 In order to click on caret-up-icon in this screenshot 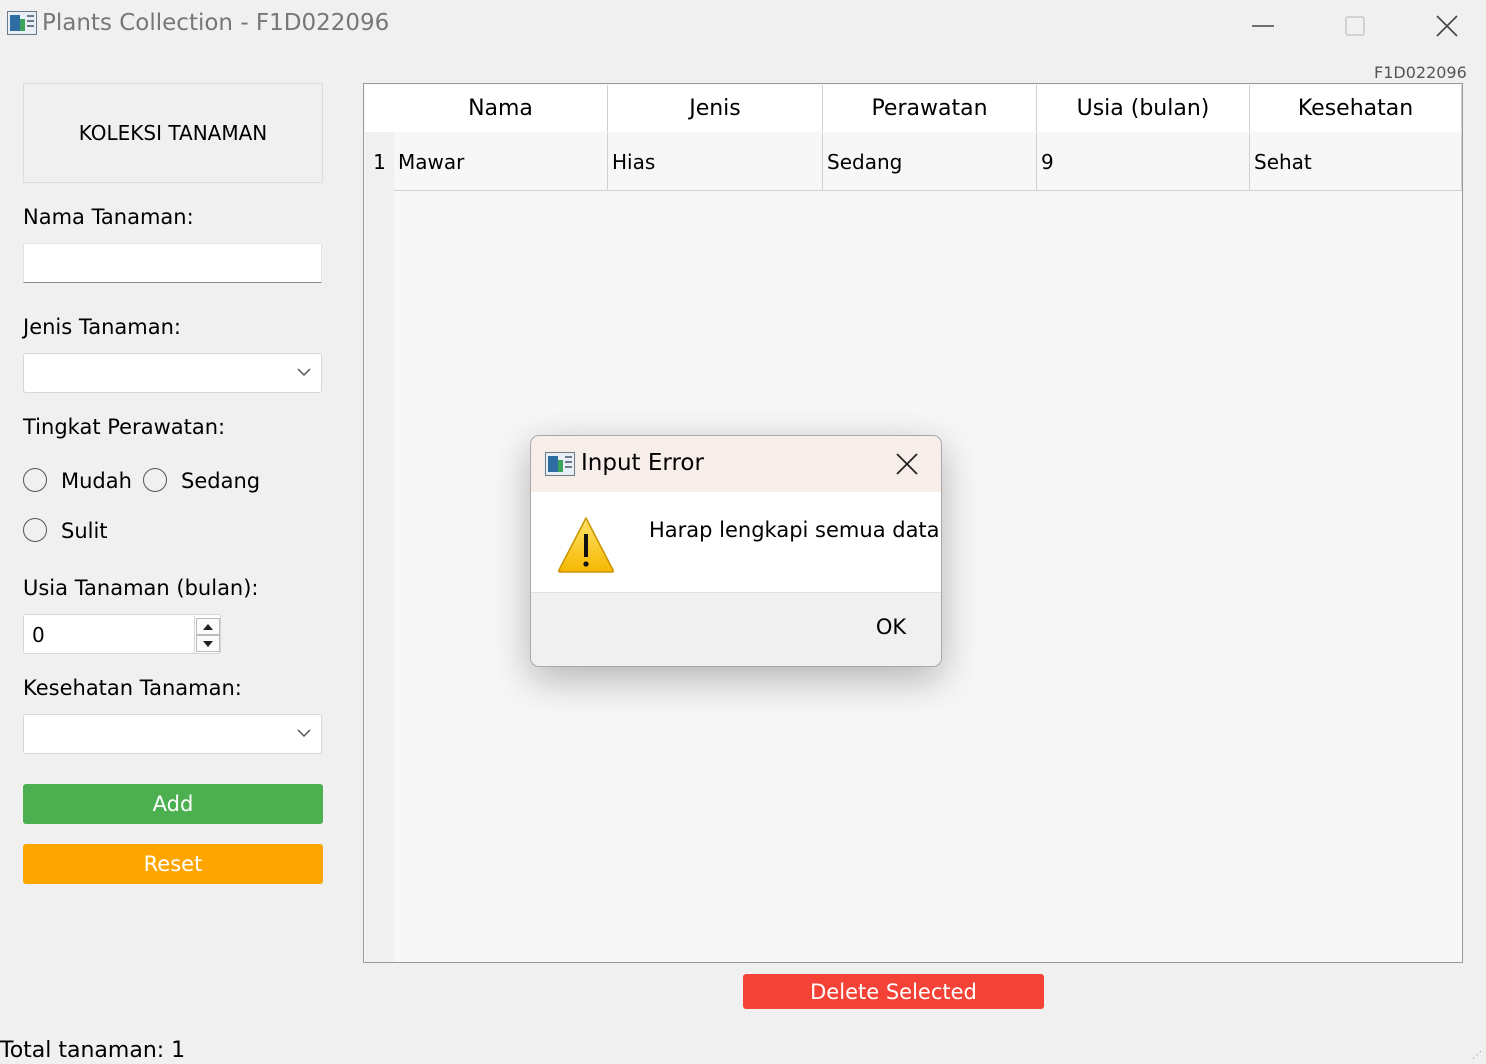, I will do `click(208, 626)`.